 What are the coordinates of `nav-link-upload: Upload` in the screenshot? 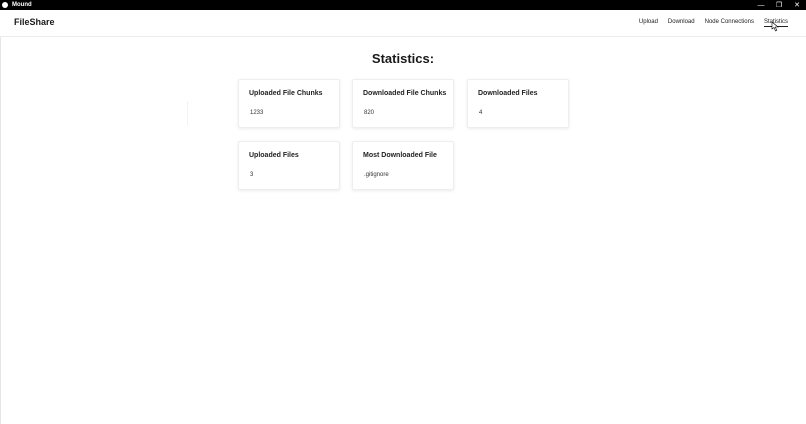 It's located at (648, 23).